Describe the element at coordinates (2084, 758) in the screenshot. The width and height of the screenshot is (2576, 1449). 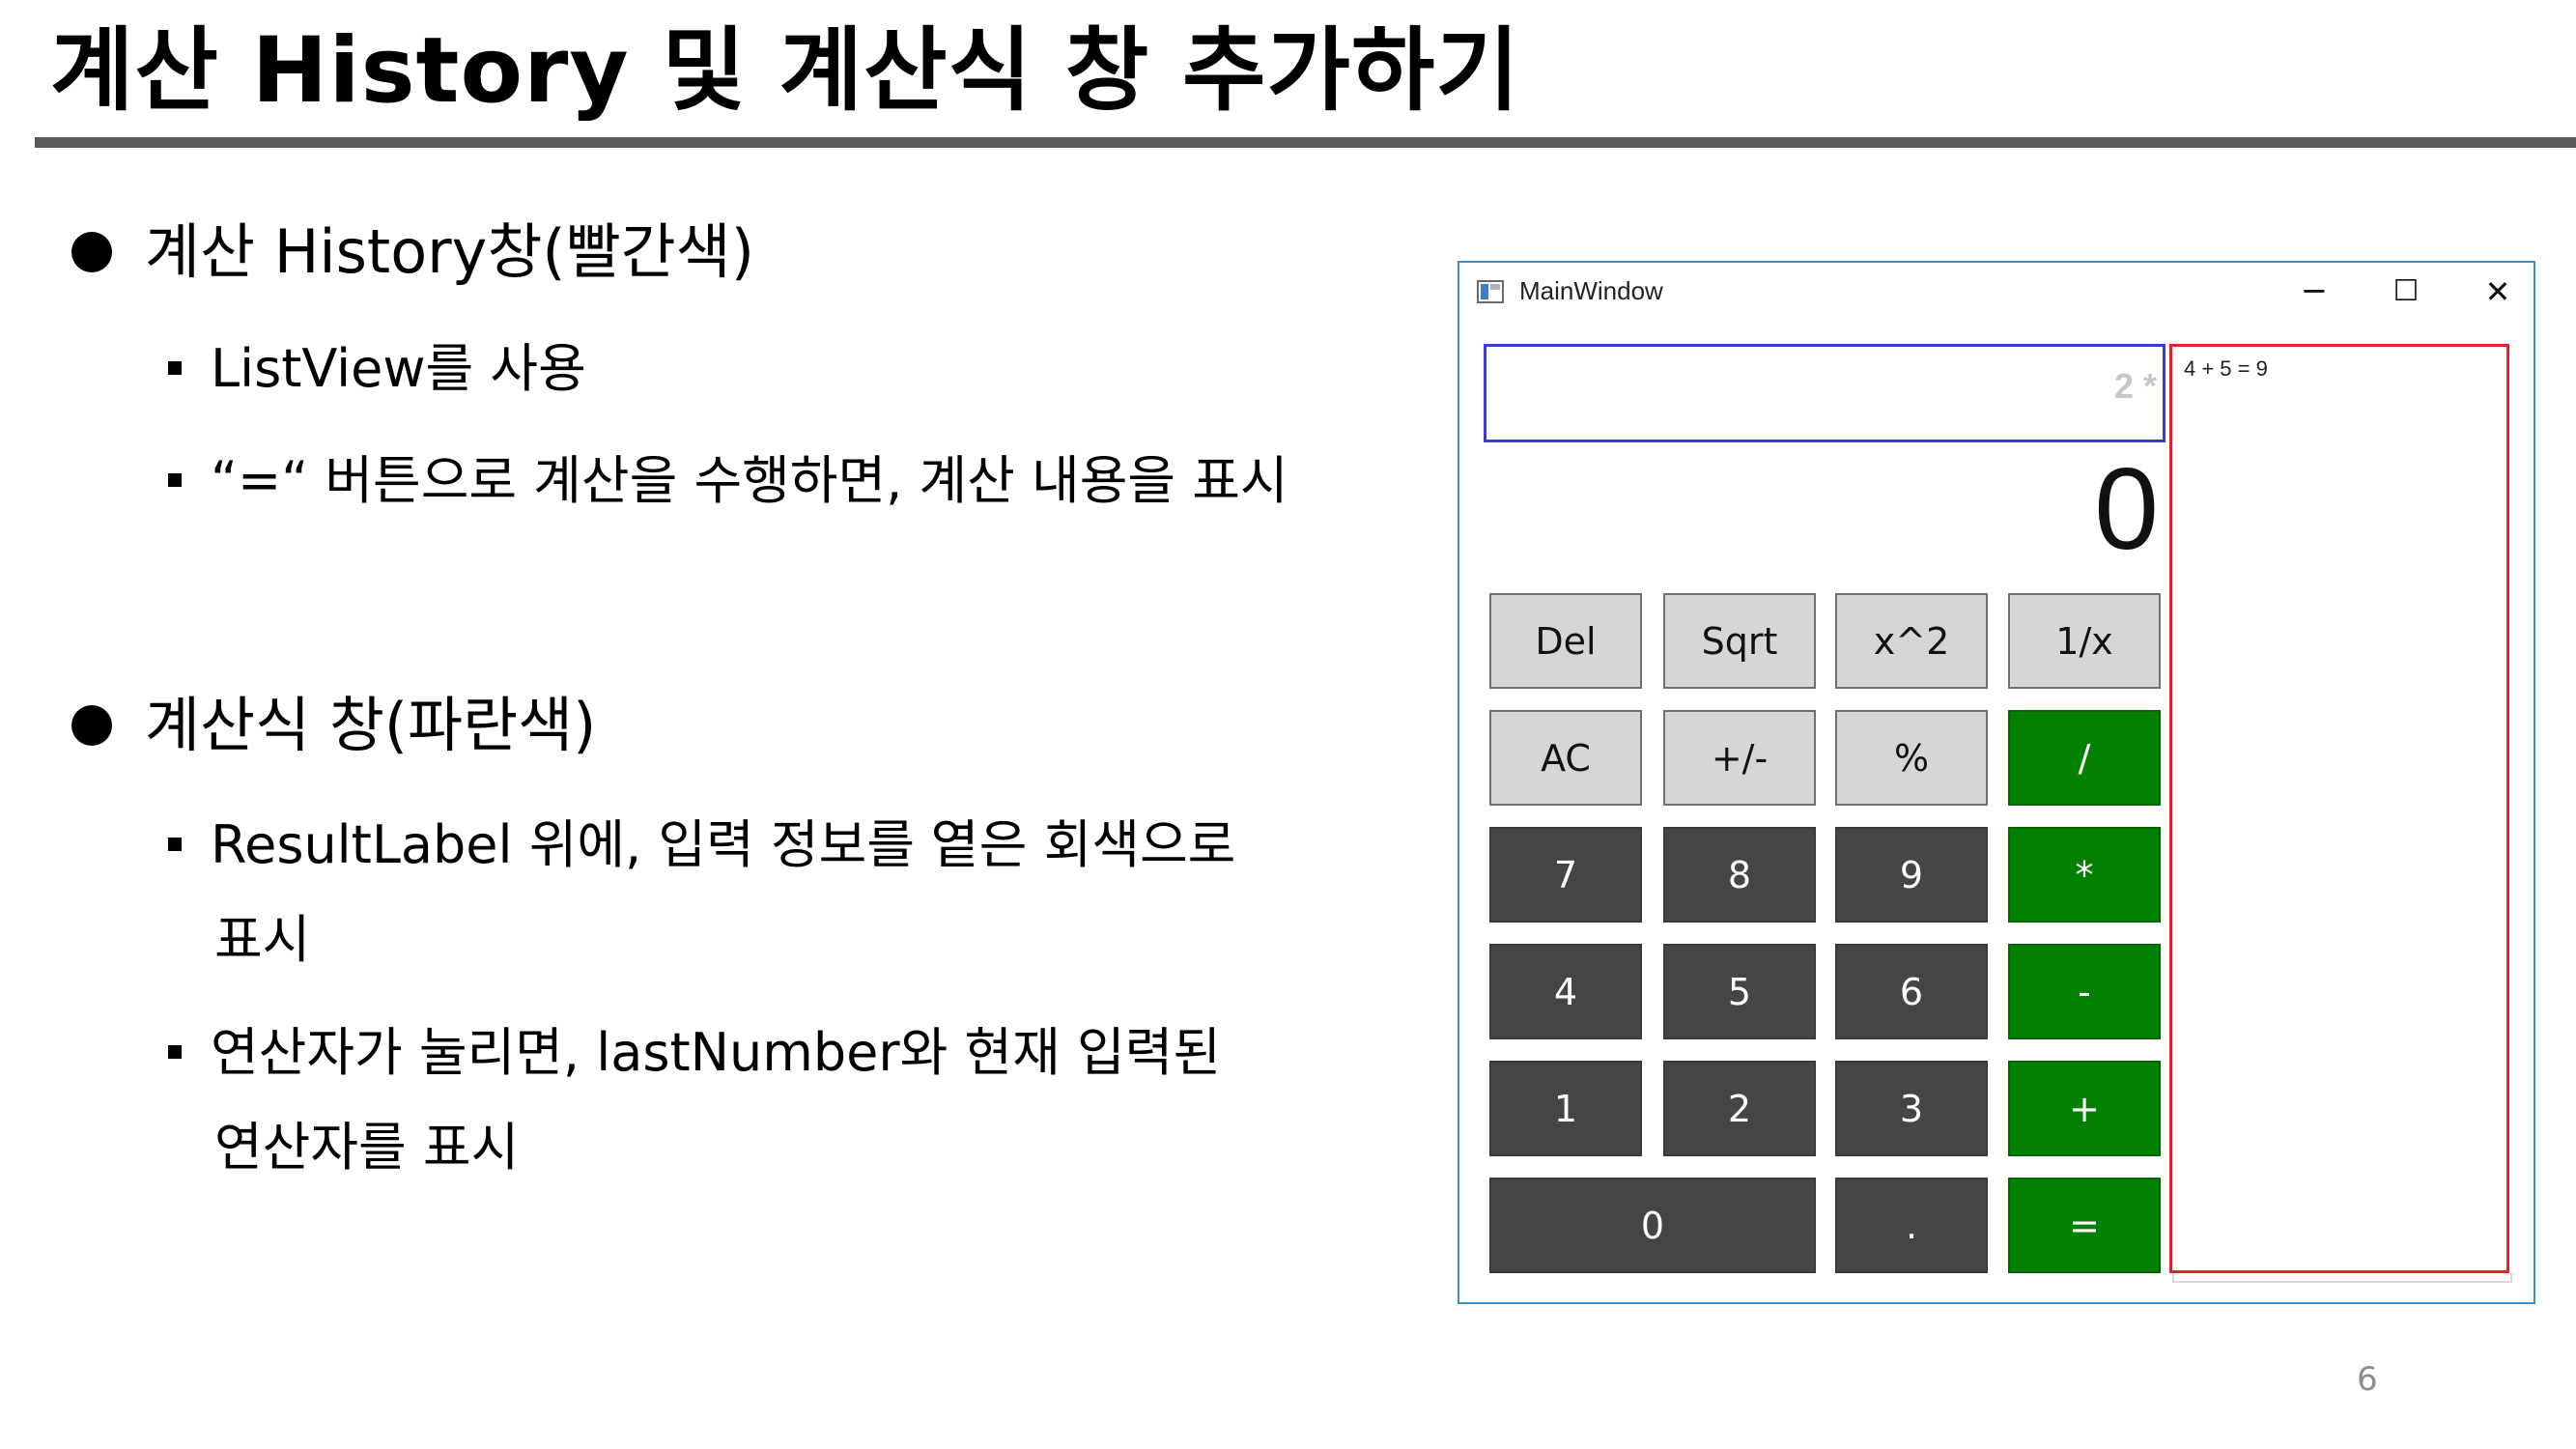
I see `divide-button: /` at that location.